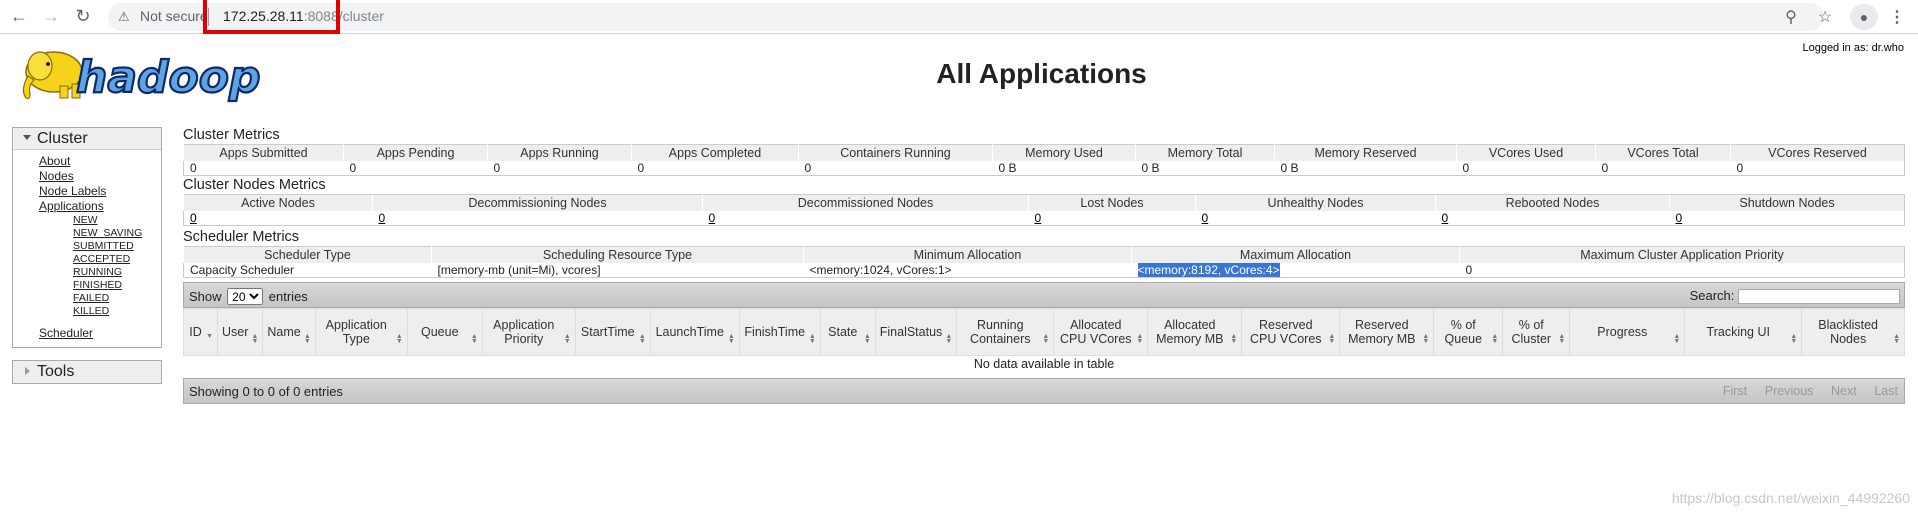 This screenshot has height=515, width=1918. I want to click on sort-icon: ▼, so click(209, 336).